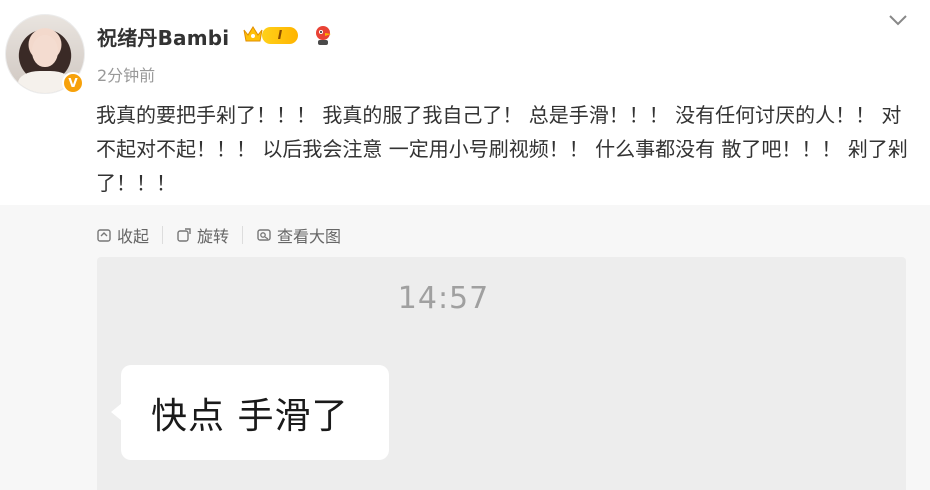  I want to click on weibo-bird-icon, so click(323, 35).